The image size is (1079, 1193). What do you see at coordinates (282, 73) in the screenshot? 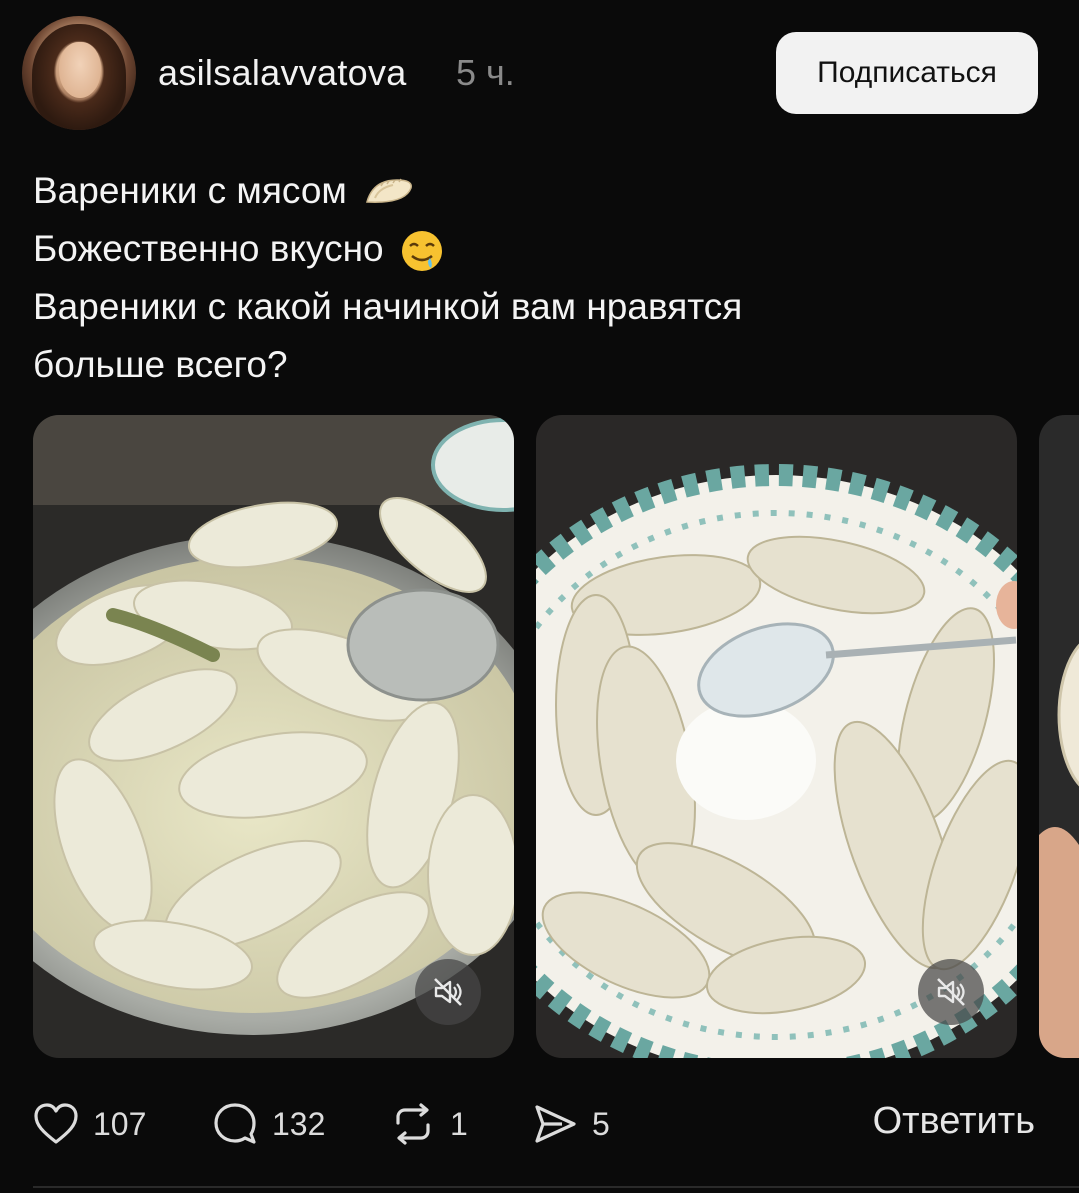
I see `username: asilsalavvatova` at bounding box center [282, 73].